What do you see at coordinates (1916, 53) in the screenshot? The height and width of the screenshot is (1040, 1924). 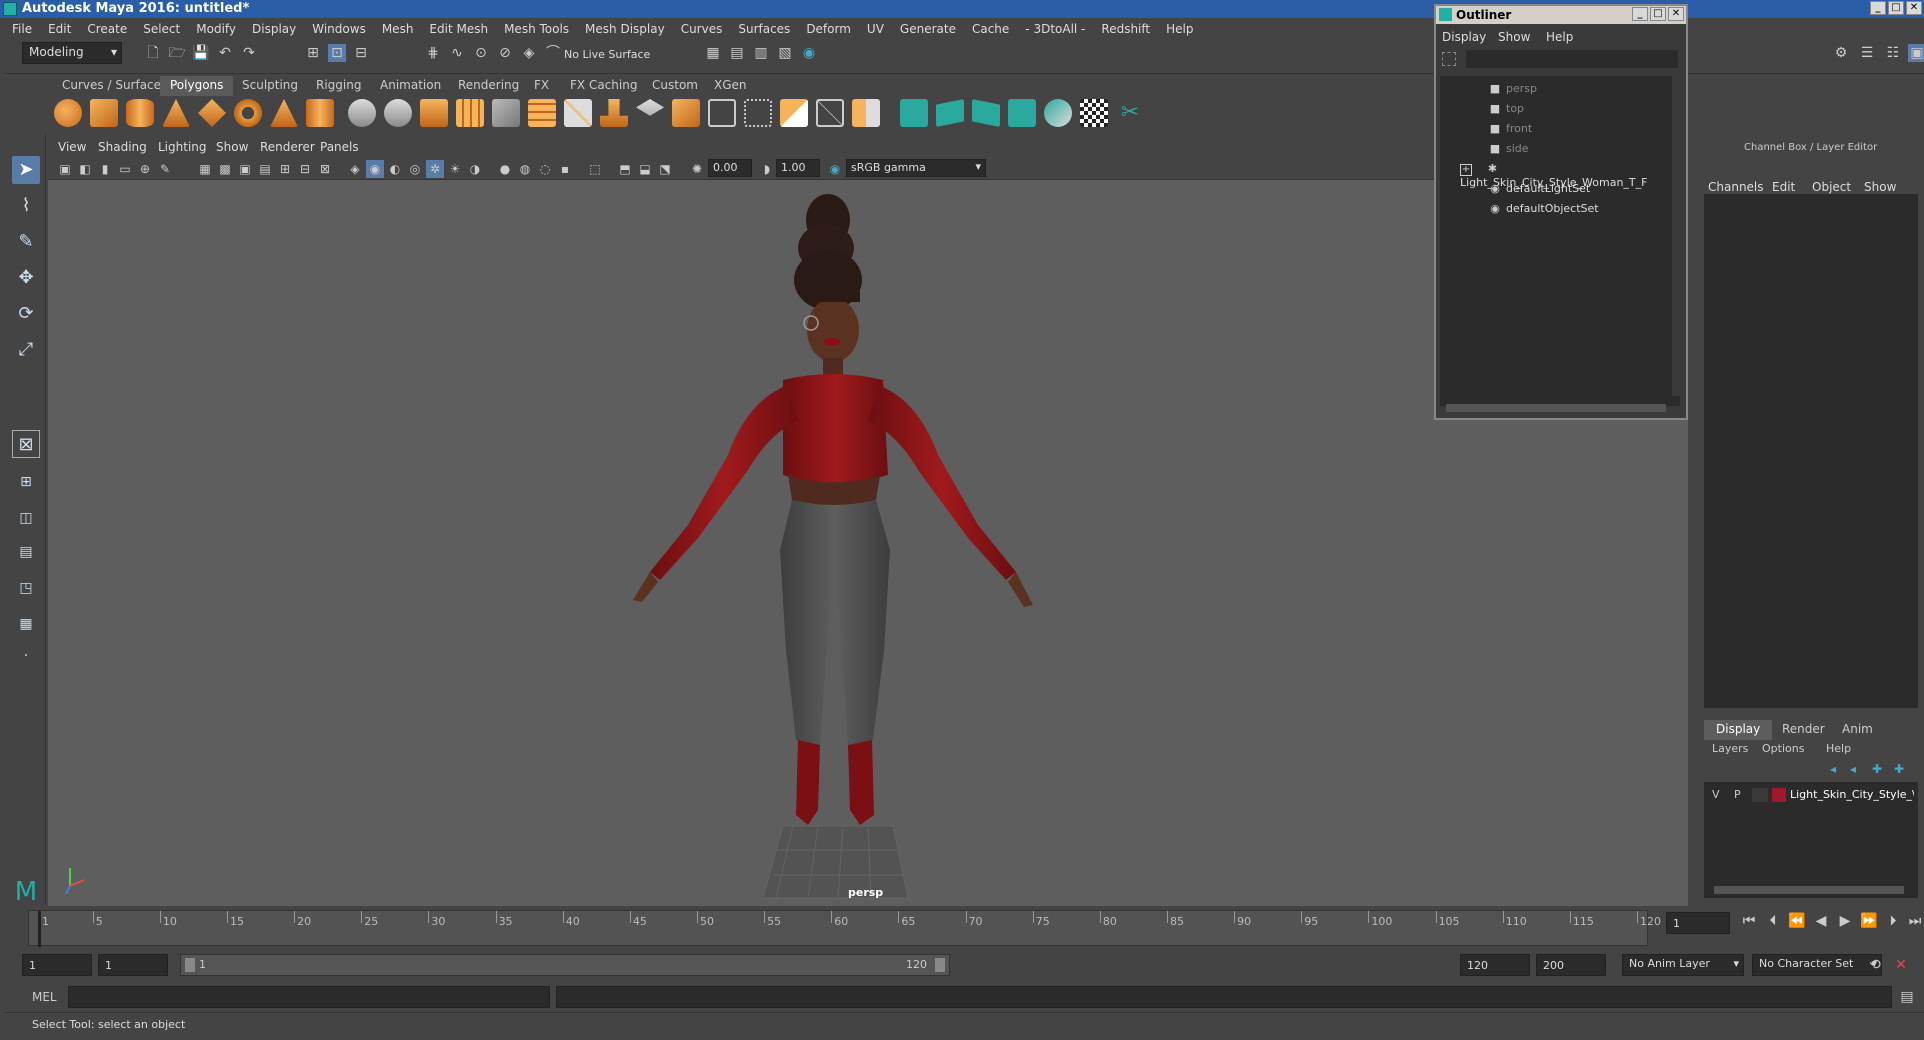 I see `channel-box-toggle-icon: ▣` at bounding box center [1916, 53].